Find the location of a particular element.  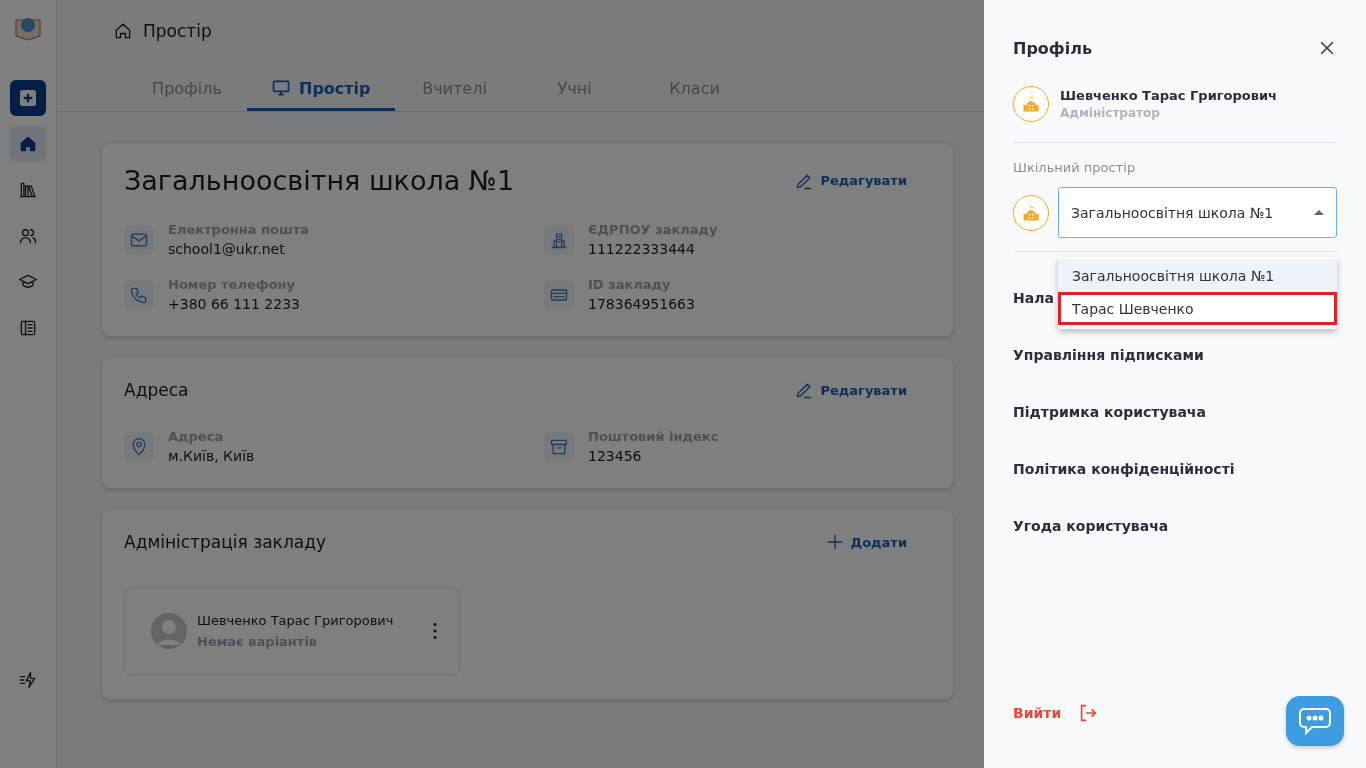

space-select: Загальноосвітня школа №1 is located at coordinates (1197, 212).